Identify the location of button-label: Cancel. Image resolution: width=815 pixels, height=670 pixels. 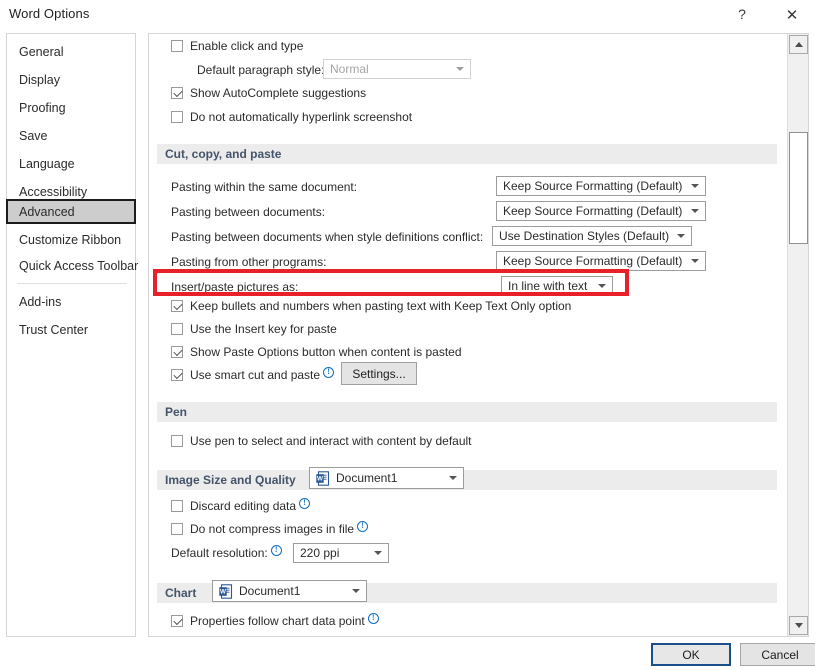
(780, 654).